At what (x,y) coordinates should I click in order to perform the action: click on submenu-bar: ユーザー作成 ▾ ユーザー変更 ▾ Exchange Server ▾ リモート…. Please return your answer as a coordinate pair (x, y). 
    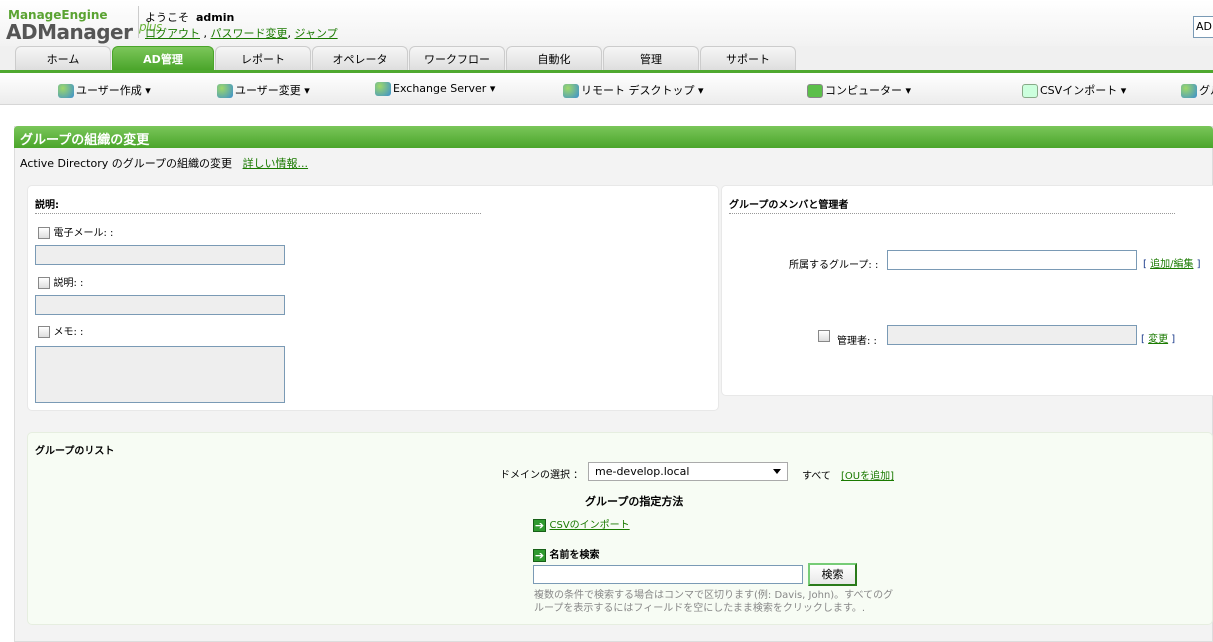
    Looking at the image, I should click on (606, 89).